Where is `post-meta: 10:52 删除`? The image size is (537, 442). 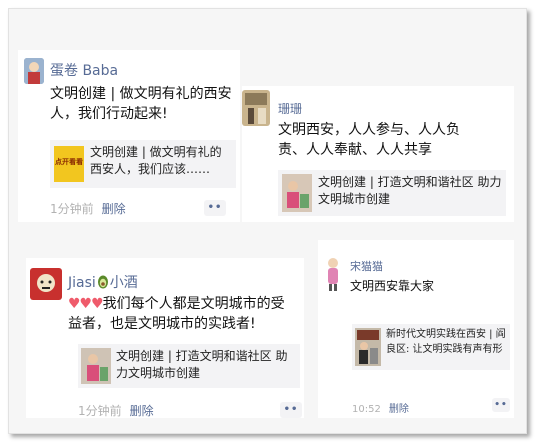
post-meta: 10:52 删除 is located at coordinates (380, 407).